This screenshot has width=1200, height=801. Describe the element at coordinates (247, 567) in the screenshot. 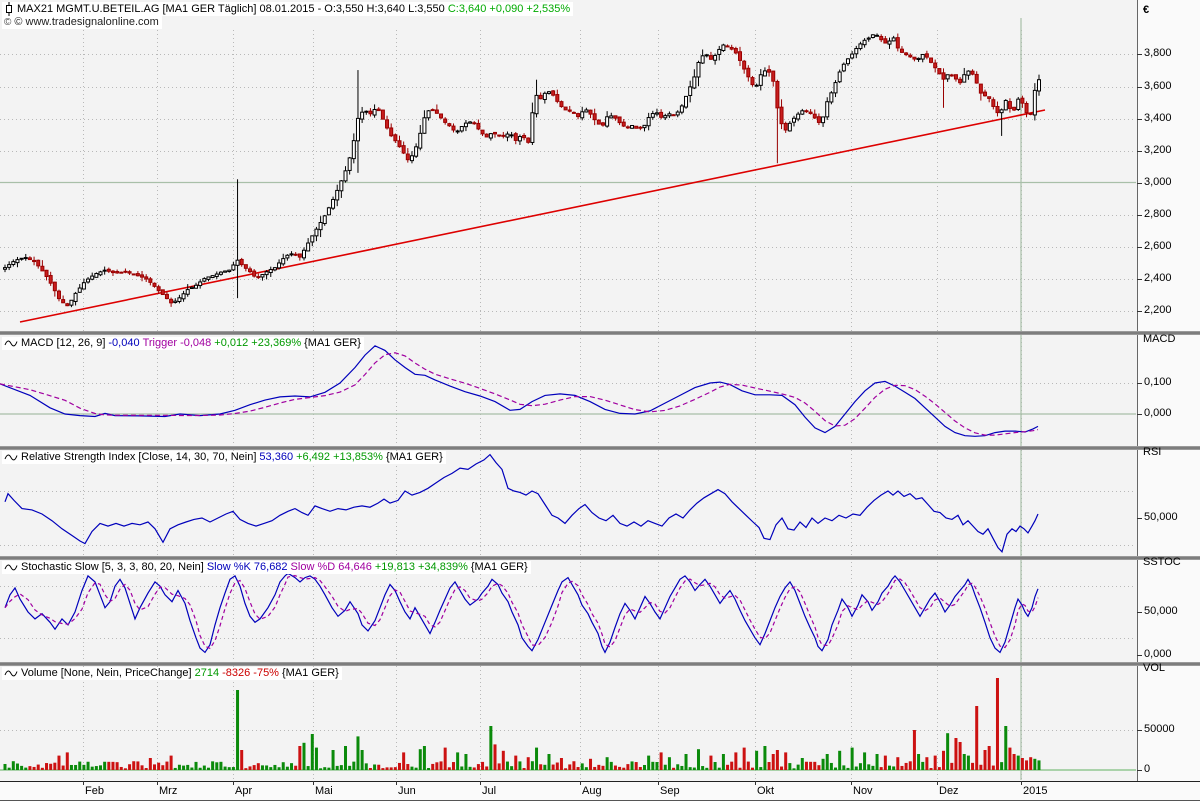

I see `header-segment: Slow %K 76,682` at that location.